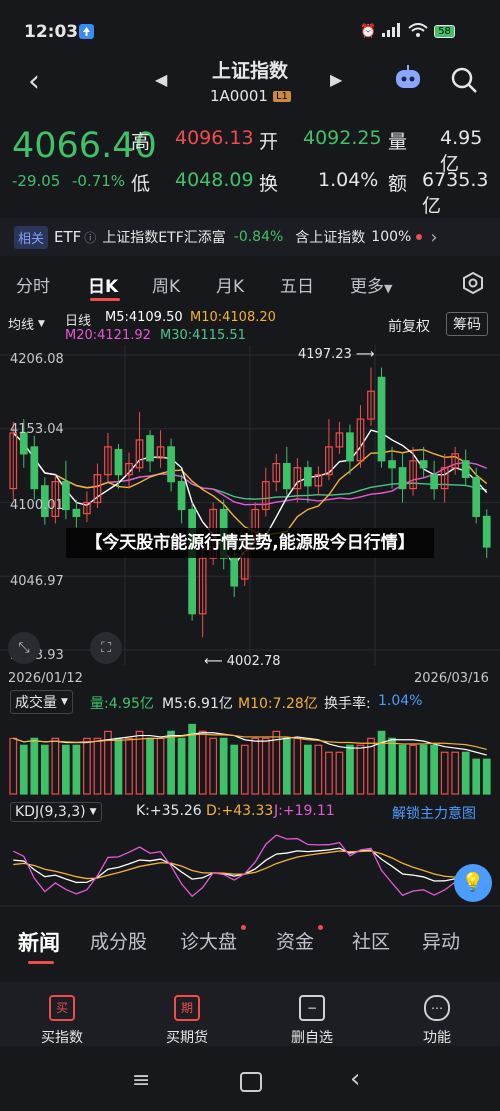 The image size is (500, 1111). Describe the element at coordinates (250, 543) in the screenshot. I see `article-title-overlay: 【今天股市能源行情走势,能源股今日行情】` at that location.